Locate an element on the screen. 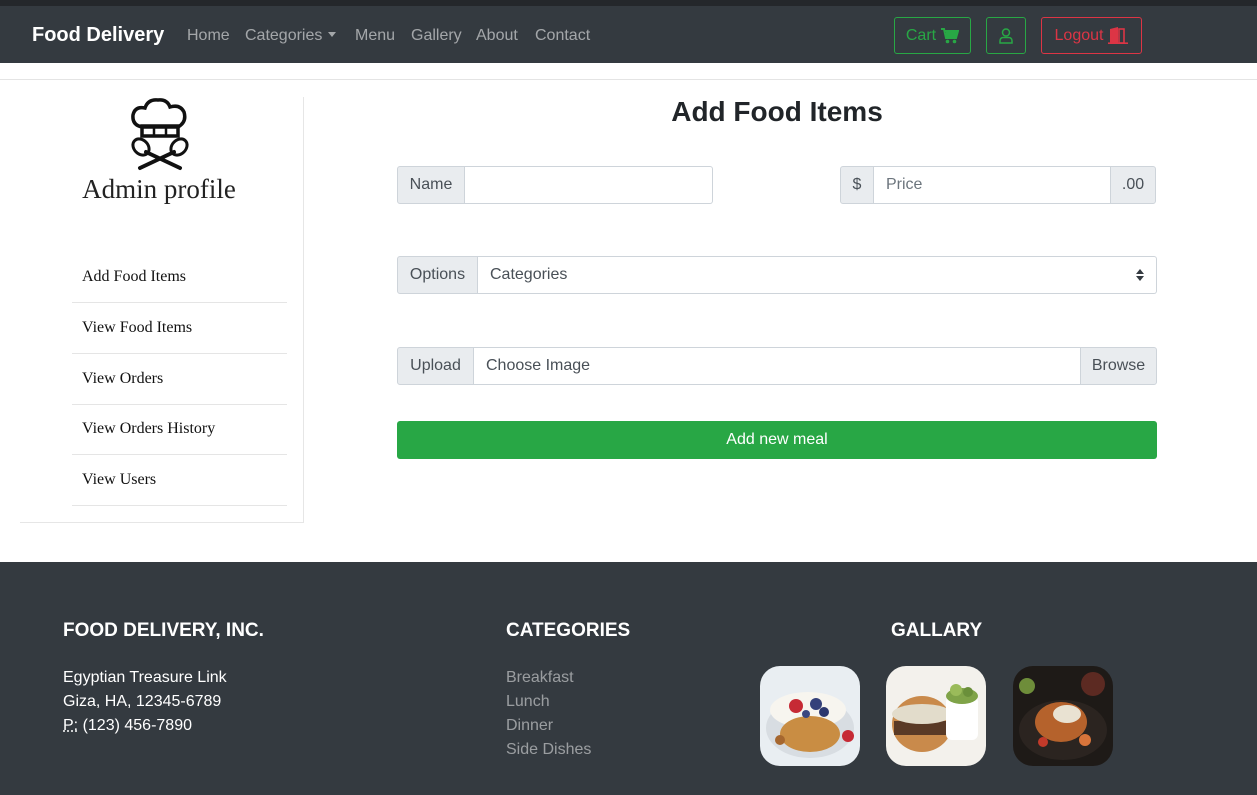  nav-about: About is located at coordinates (497, 36).